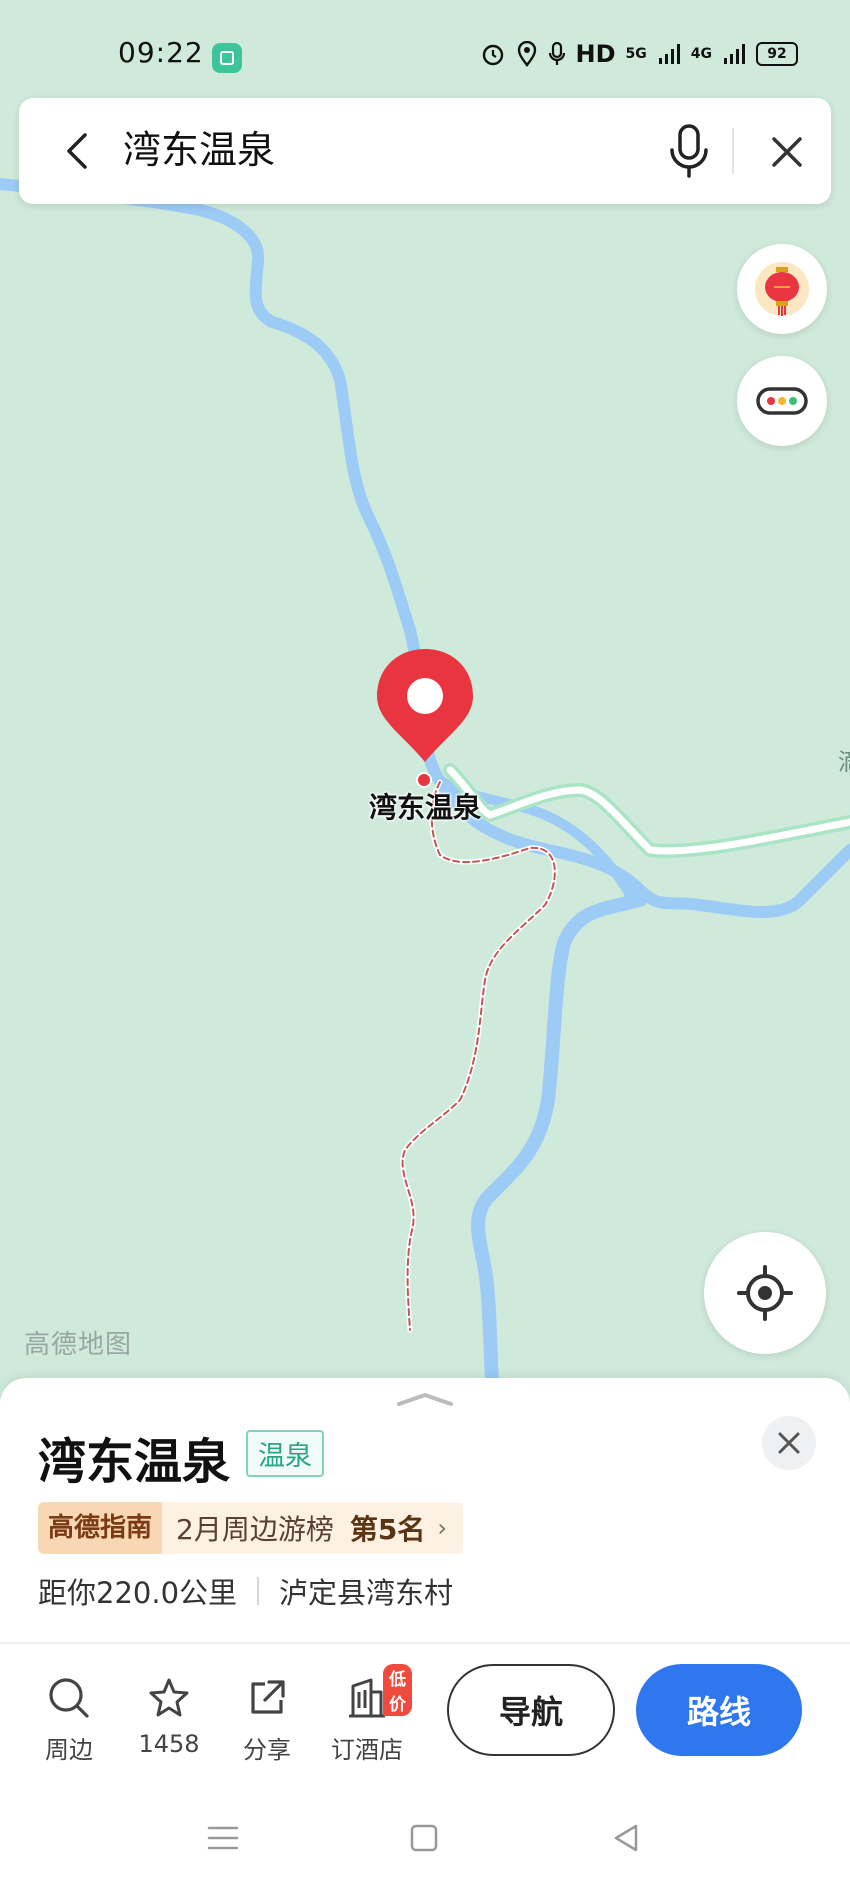  Describe the element at coordinates (442, 1528) in the screenshot. I see `chevron-right-icon: ›` at that location.